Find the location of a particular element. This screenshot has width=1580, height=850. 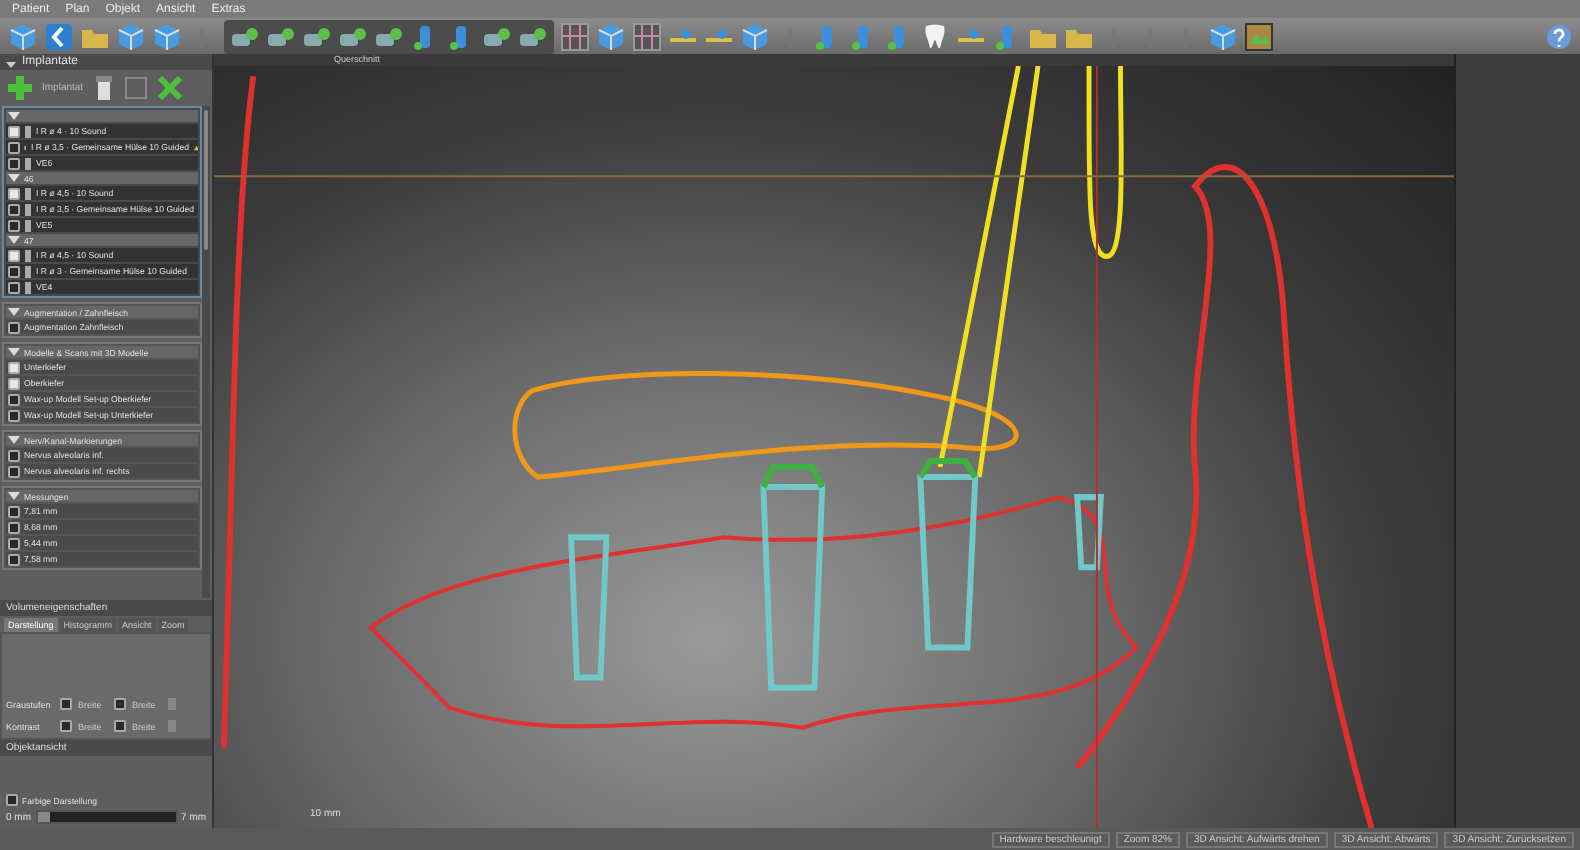

add-icon is located at coordinates (20, 87).